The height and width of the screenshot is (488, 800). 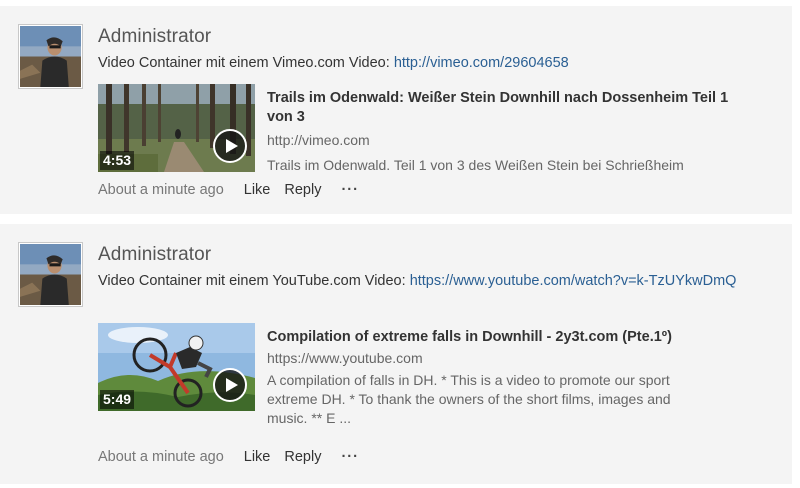 I want to click on message-link: http://vimeo.com/29604658, so click(x=481, y=63).